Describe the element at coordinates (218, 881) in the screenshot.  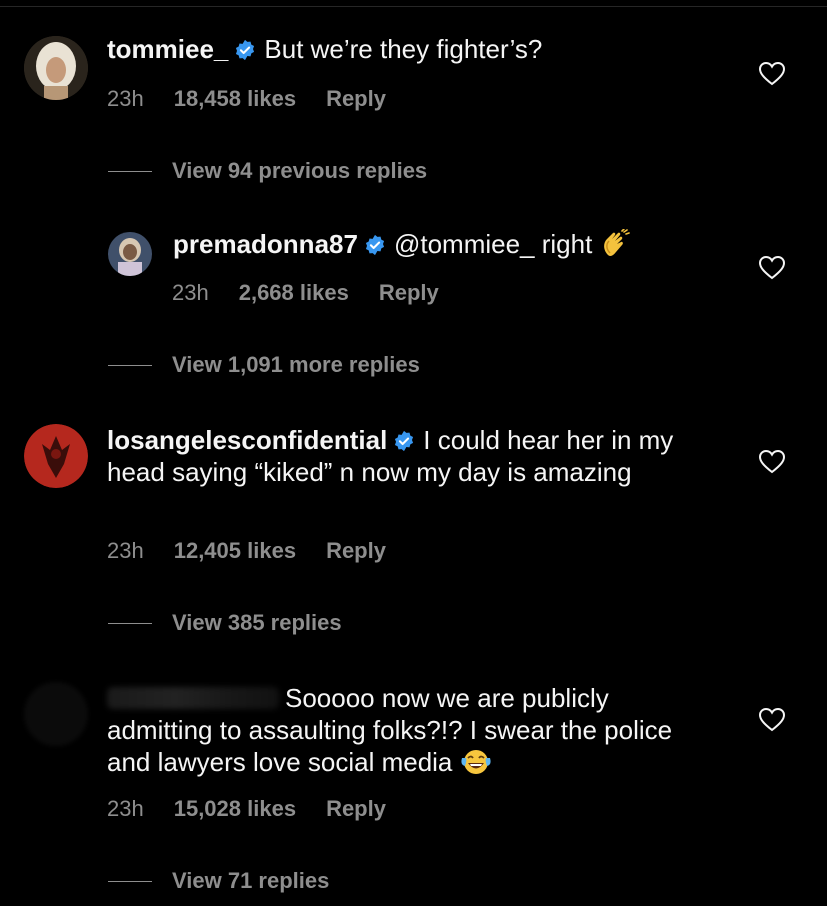
I see `view-replies-link: View 71 replies` at that location.